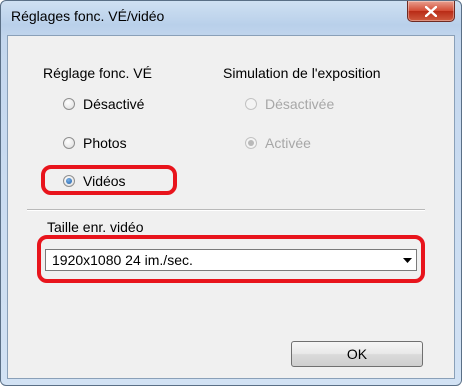  Describe the element at coordinates (114, 104) in the screenshot. I see `radio-label: Désactivé` at that location.